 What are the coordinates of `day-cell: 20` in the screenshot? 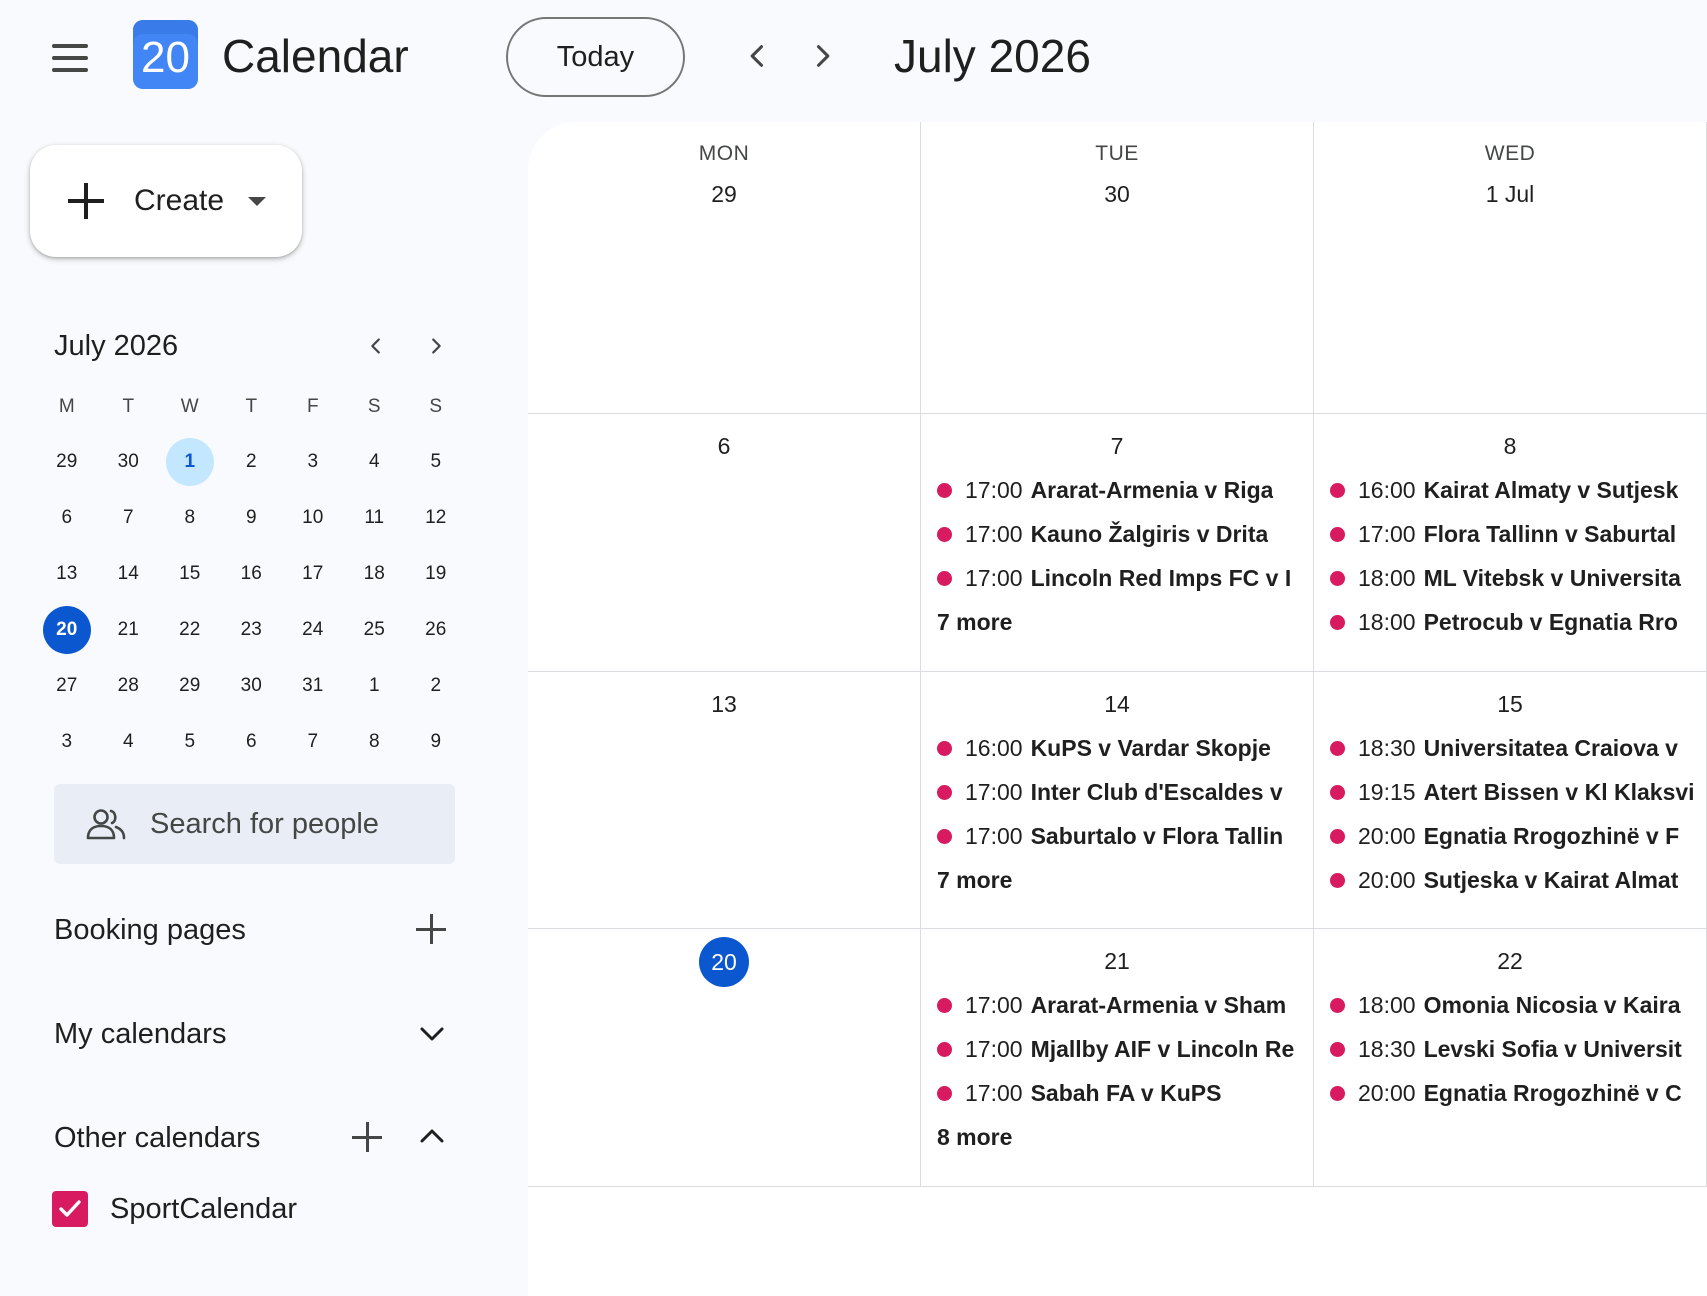 It's located at (724, 1057).